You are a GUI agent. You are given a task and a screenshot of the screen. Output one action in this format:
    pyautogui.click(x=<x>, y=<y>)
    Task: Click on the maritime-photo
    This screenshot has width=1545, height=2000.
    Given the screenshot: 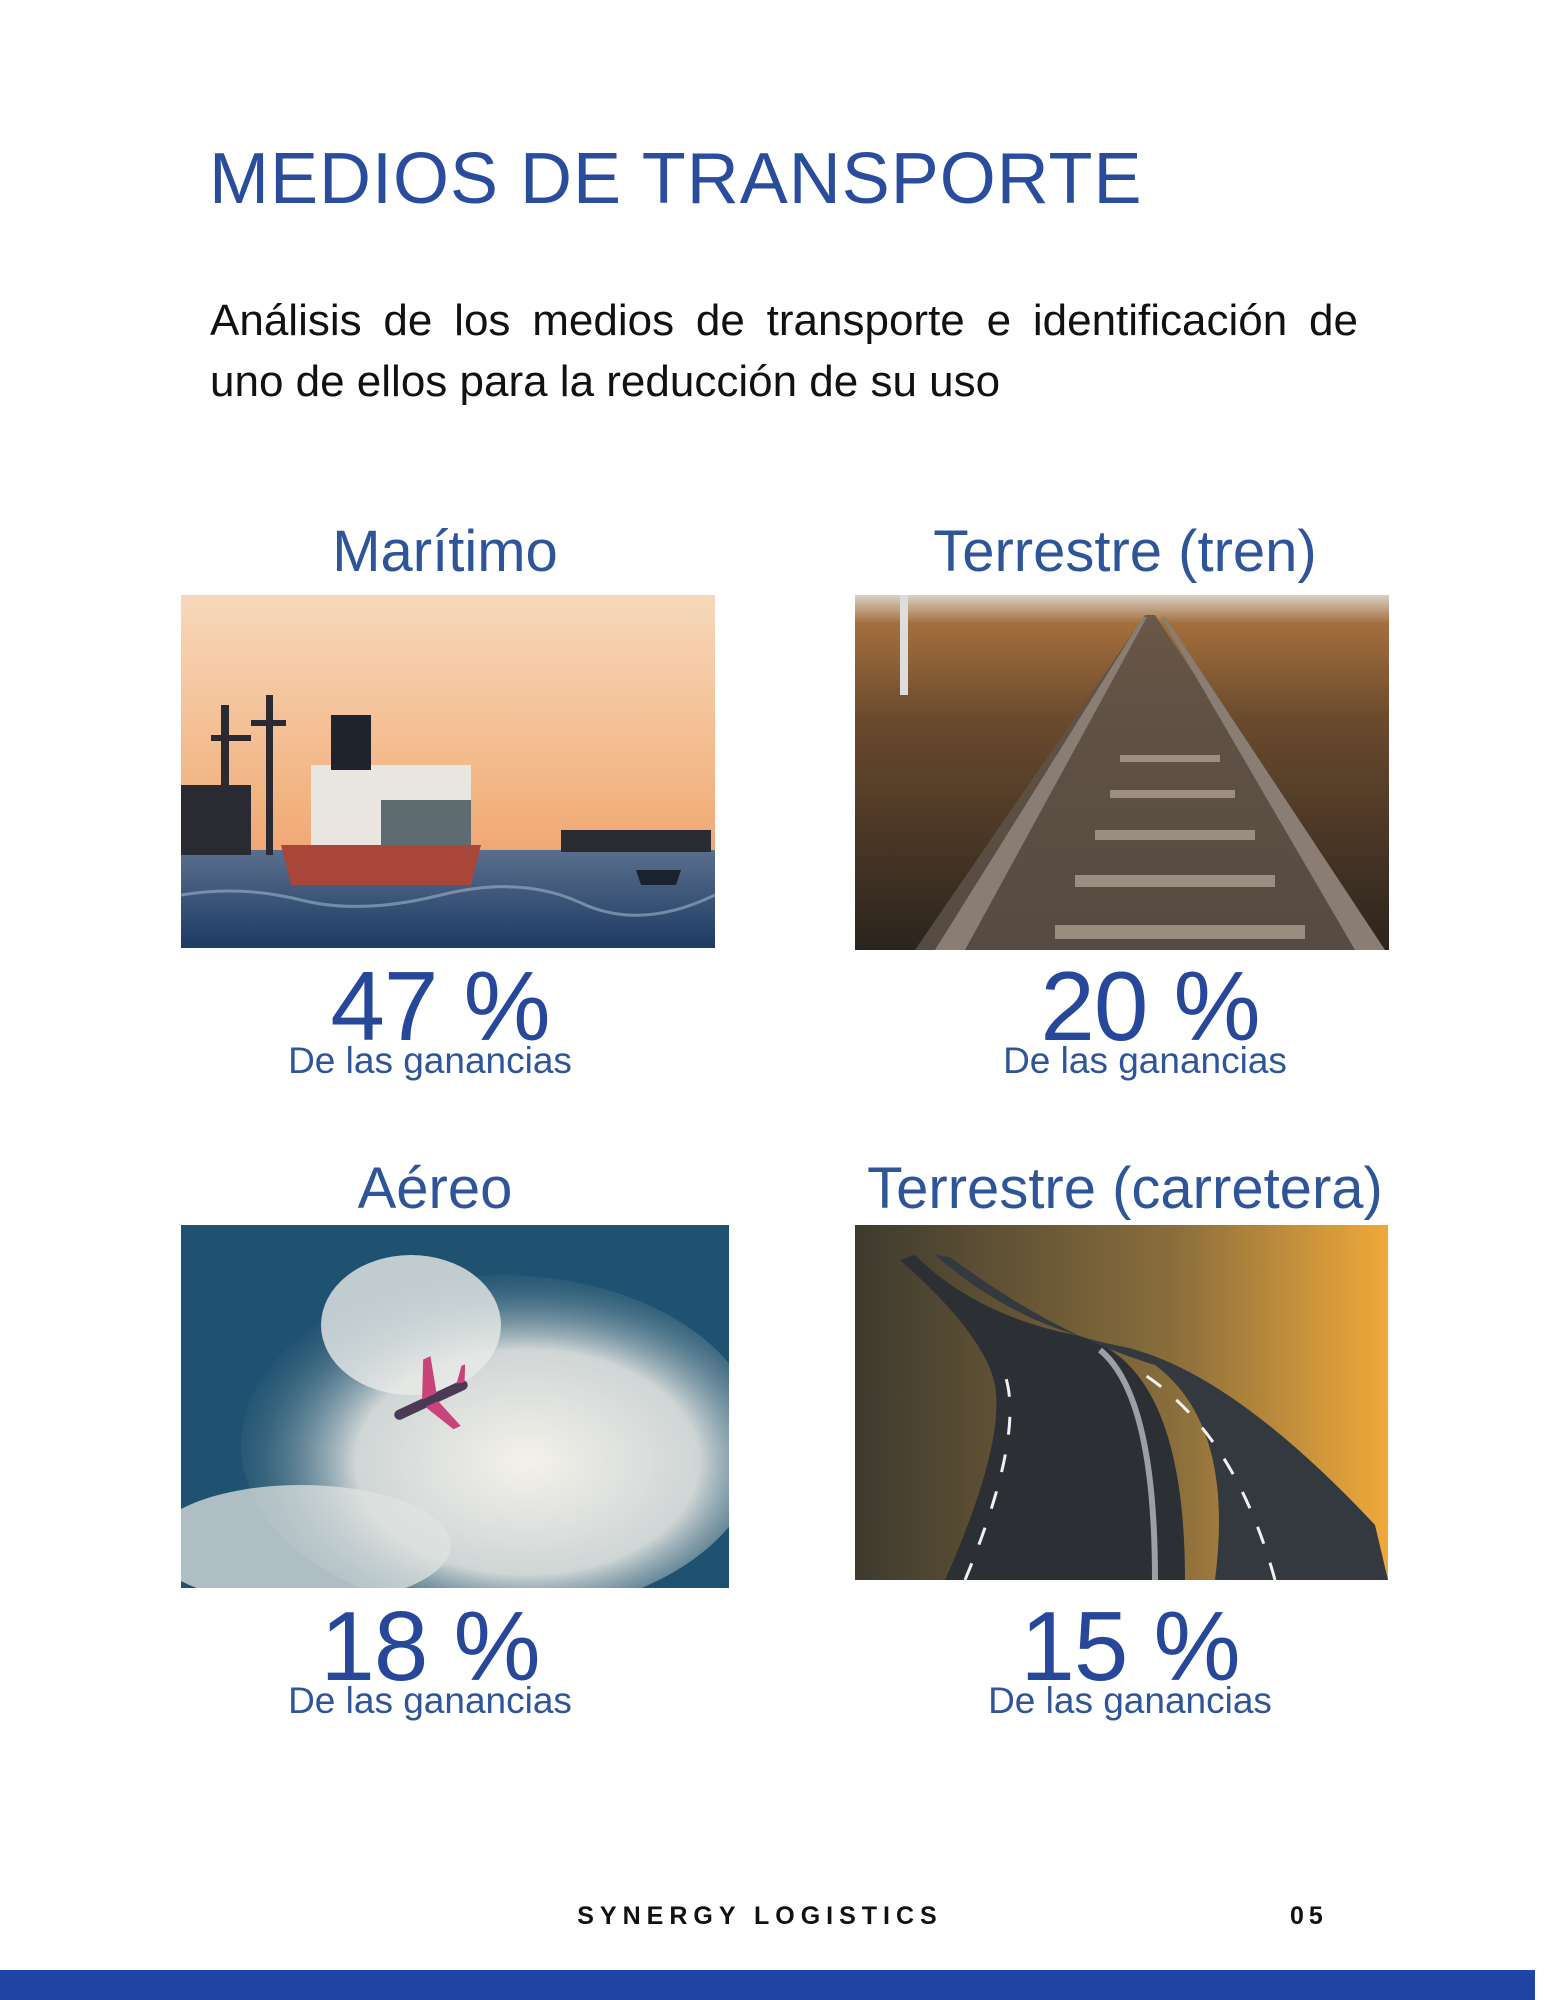 What is the action you would take?
    pyautogui.click(x=448, y=771)
    